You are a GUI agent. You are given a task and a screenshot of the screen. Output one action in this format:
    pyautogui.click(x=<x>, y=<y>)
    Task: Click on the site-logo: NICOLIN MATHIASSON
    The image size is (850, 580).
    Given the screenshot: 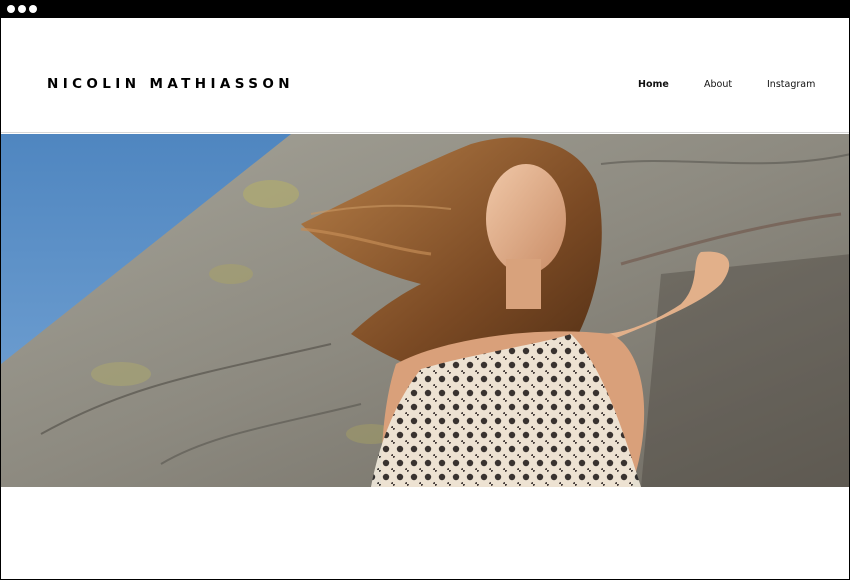 What is the action you would take?
    pyautogui.click(x=170, y=84)
    